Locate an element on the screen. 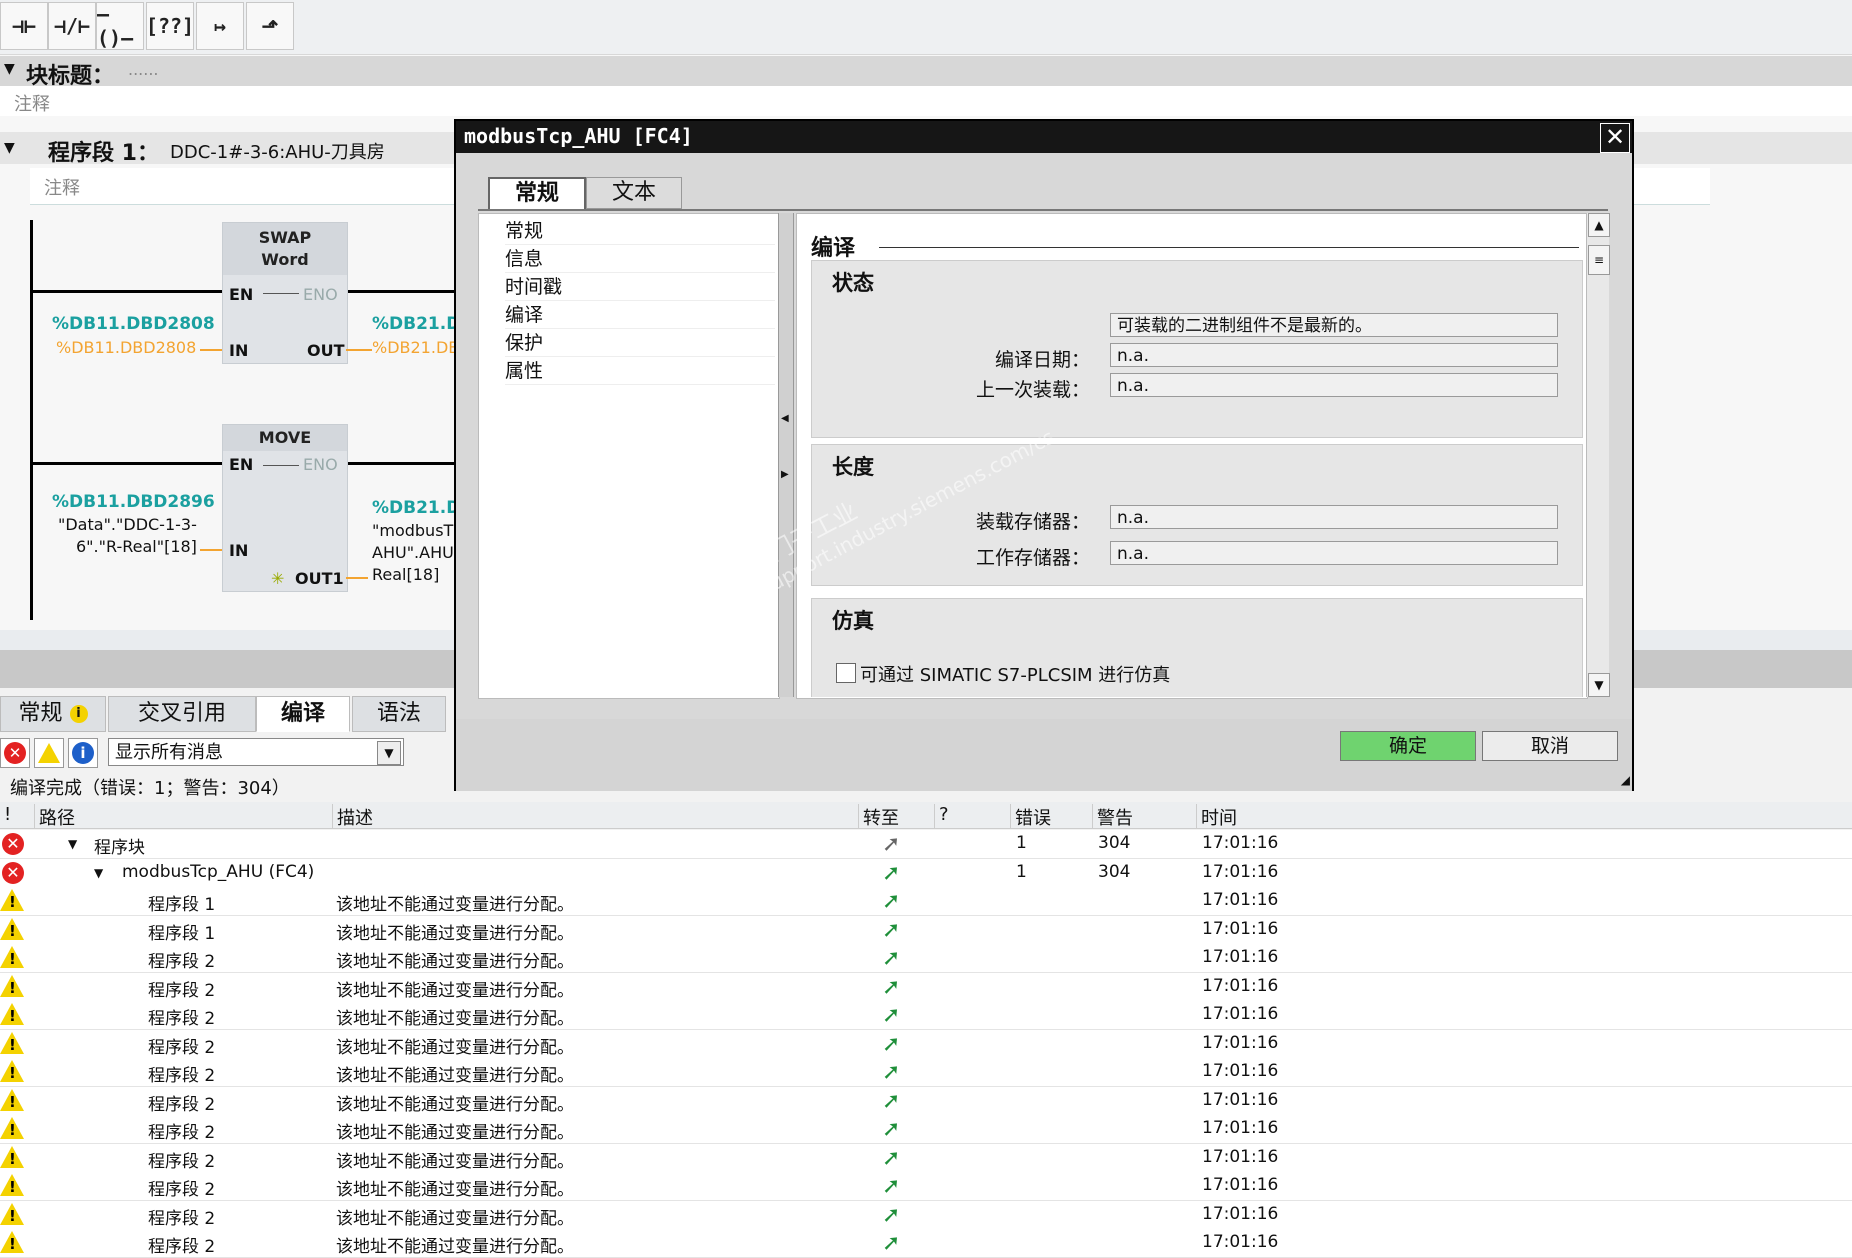  swap-in-address: %DB11.DBD2808 is located at coordinates (133, 324).